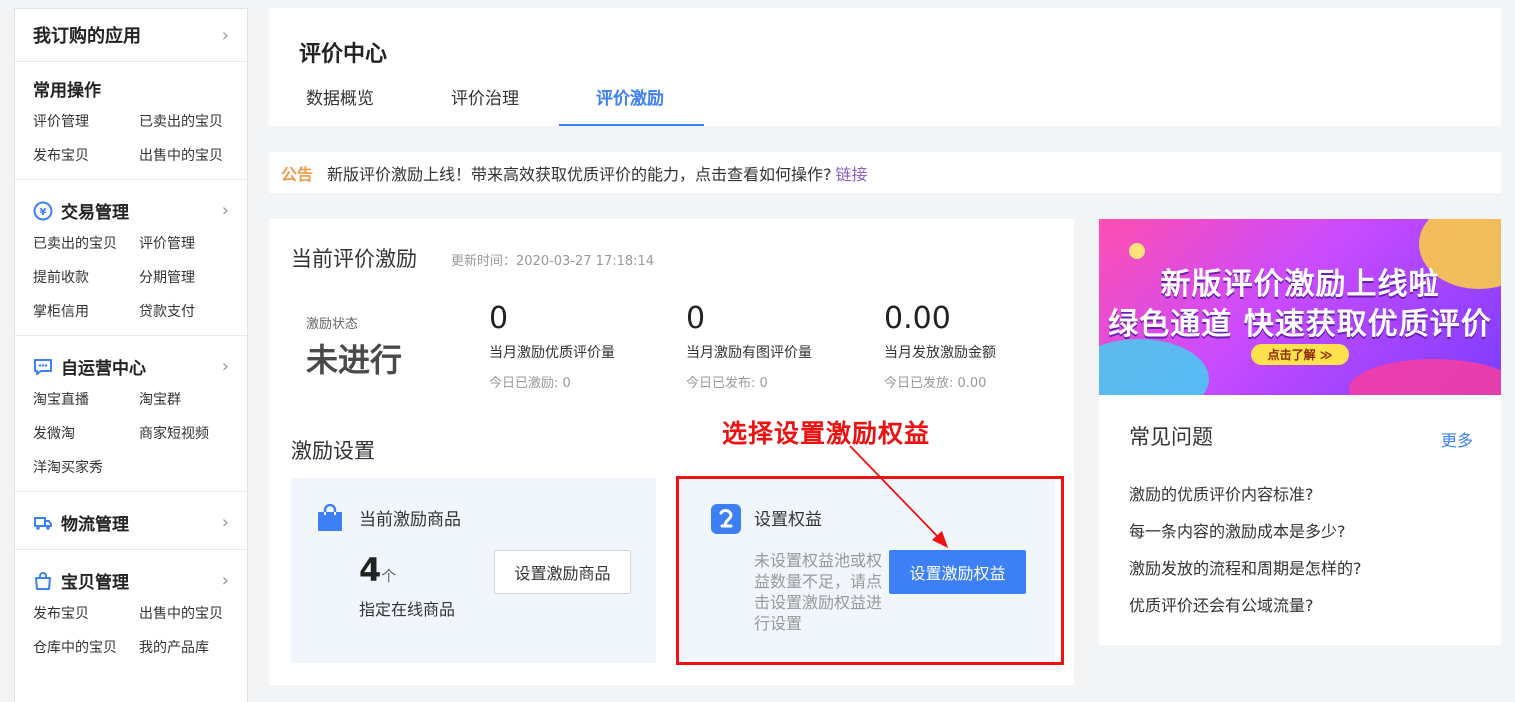  What do you see at coordinates (131, 88) in the screenshot?
I see `sidebar-section-title: 常用操作` at bounding box center [131, 88].